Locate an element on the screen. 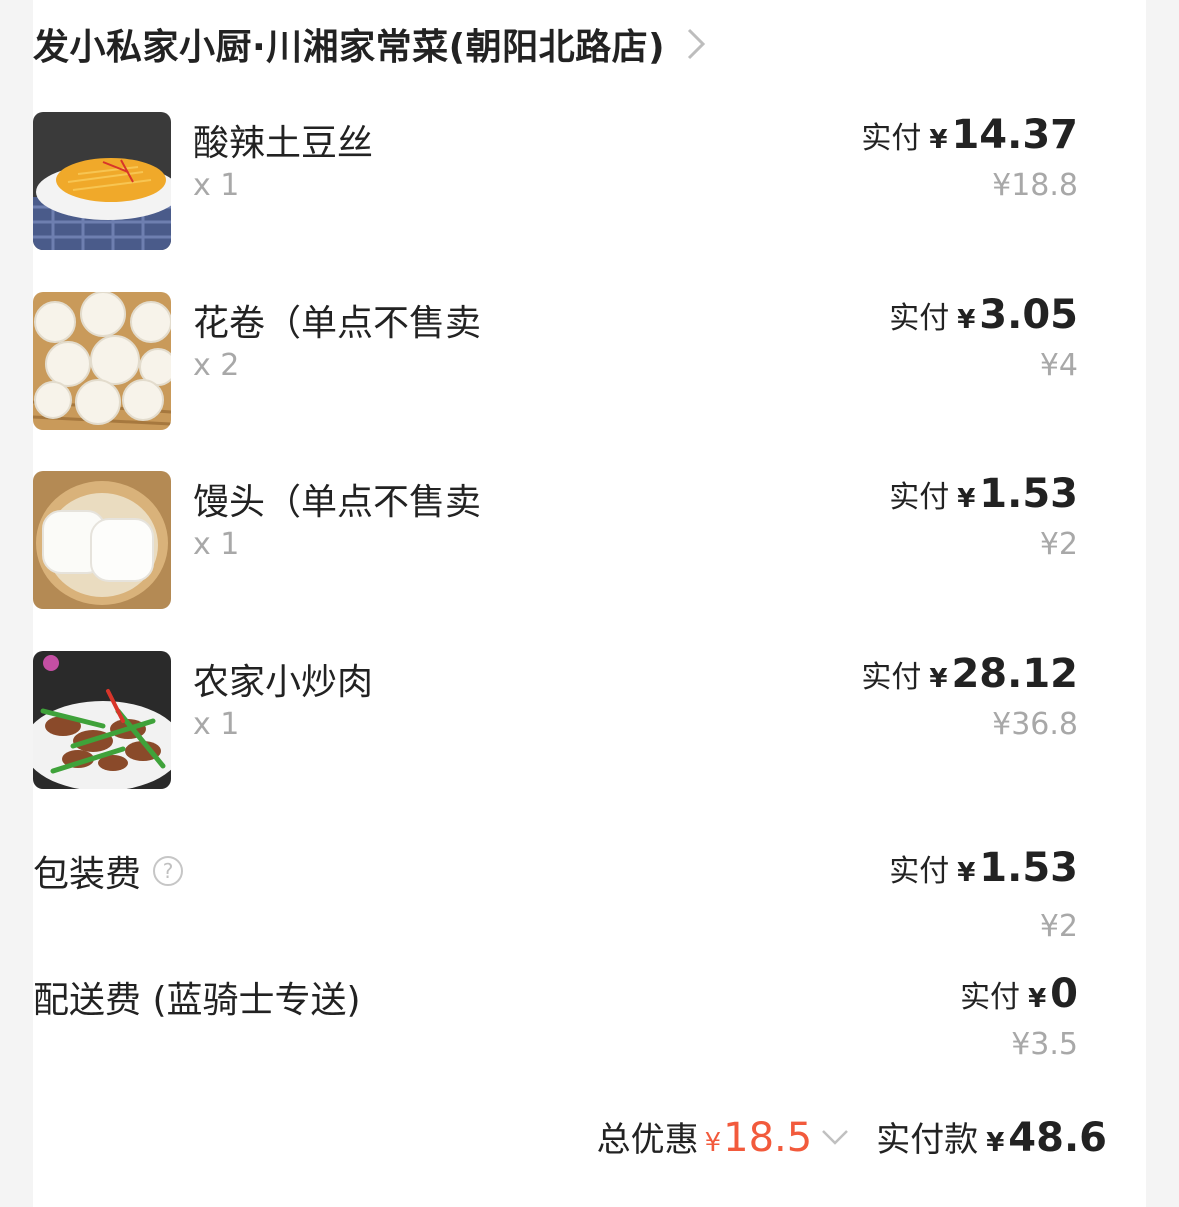  total-paid-amount: 48.6 is located at coordinates (1057, 1138).